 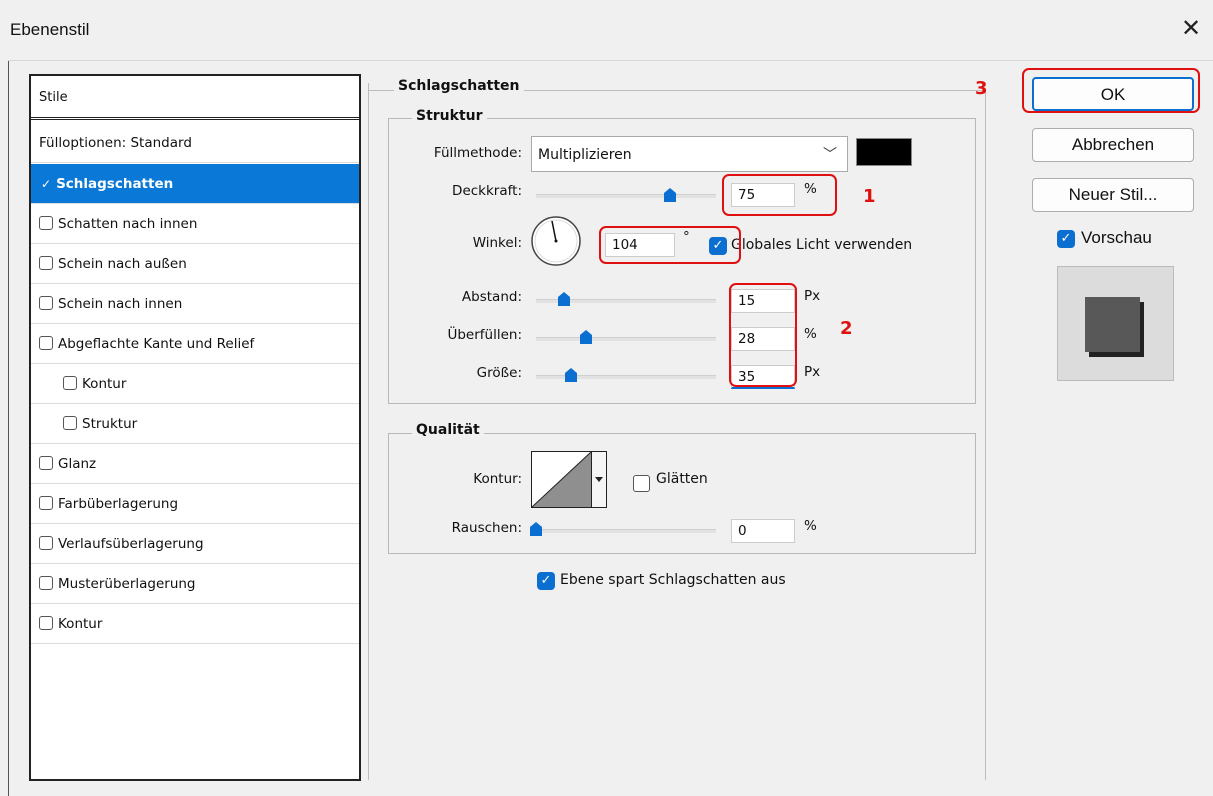 What do you see at coordinates (571, 375) in the screenshot?
I see `size-slider-thumb` at bounding box center [571, 375].